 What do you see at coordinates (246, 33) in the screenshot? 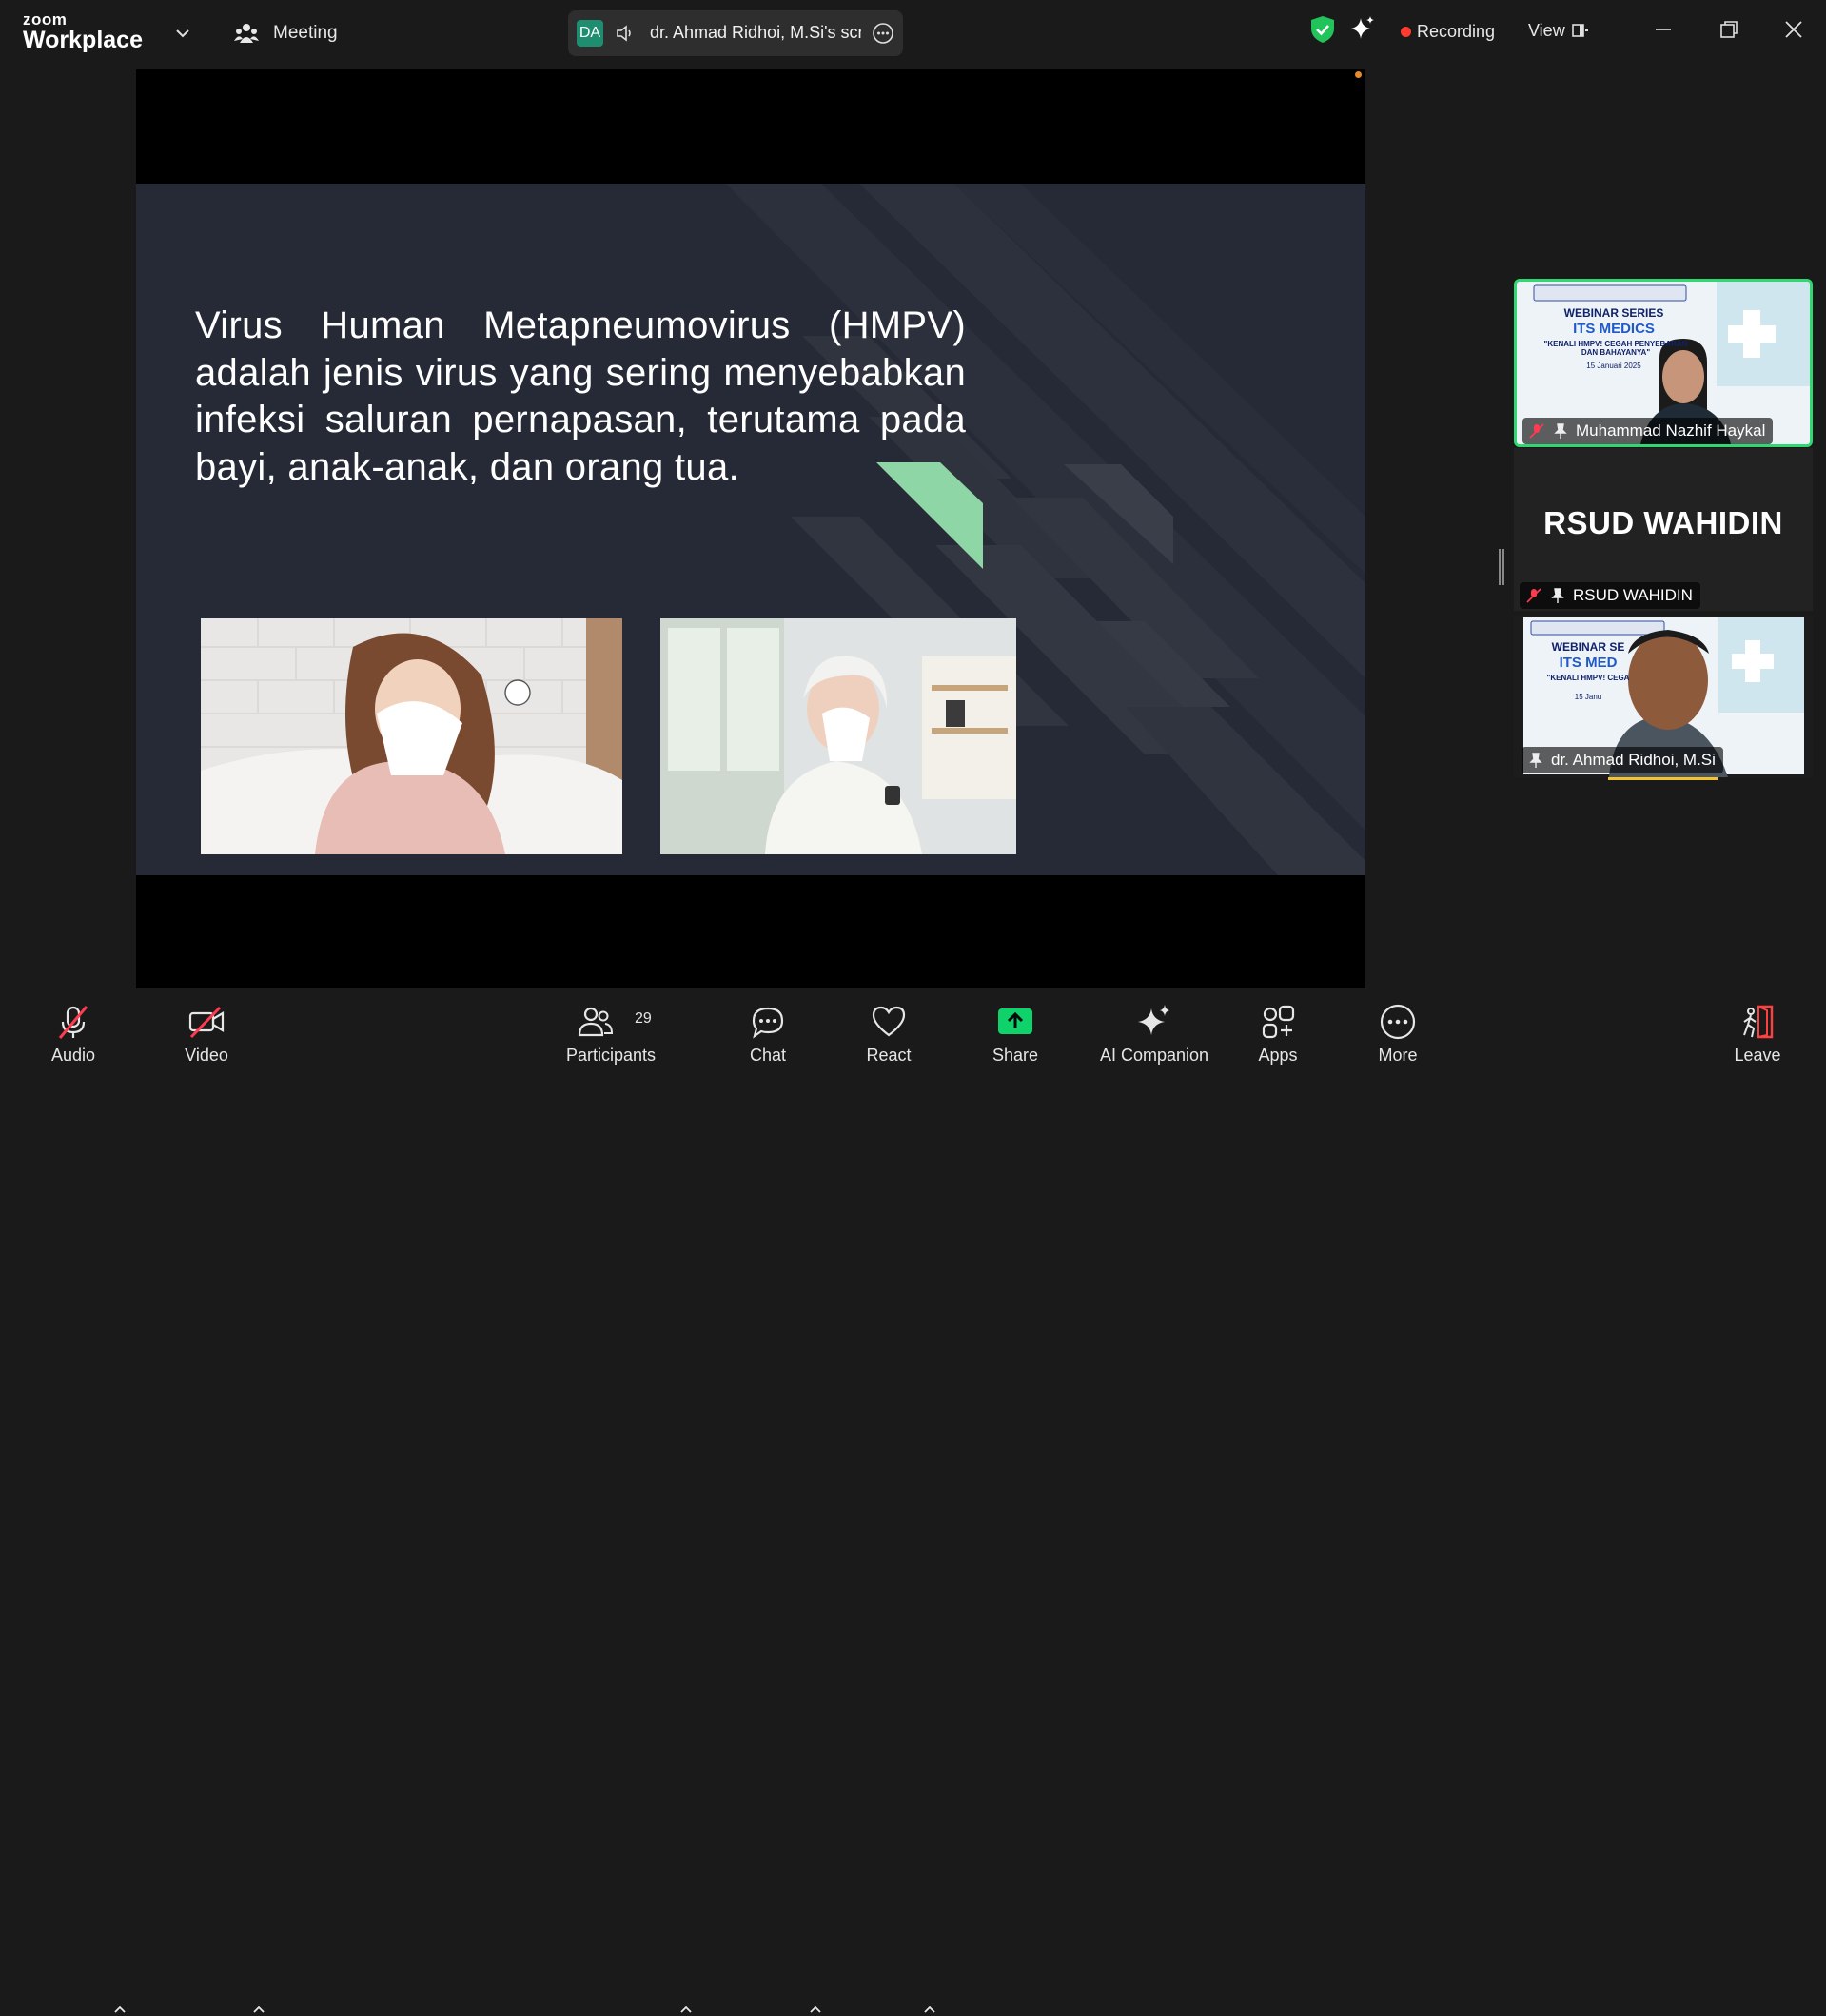
I see `meeting-people-icon` at bounding box center [246, 33].